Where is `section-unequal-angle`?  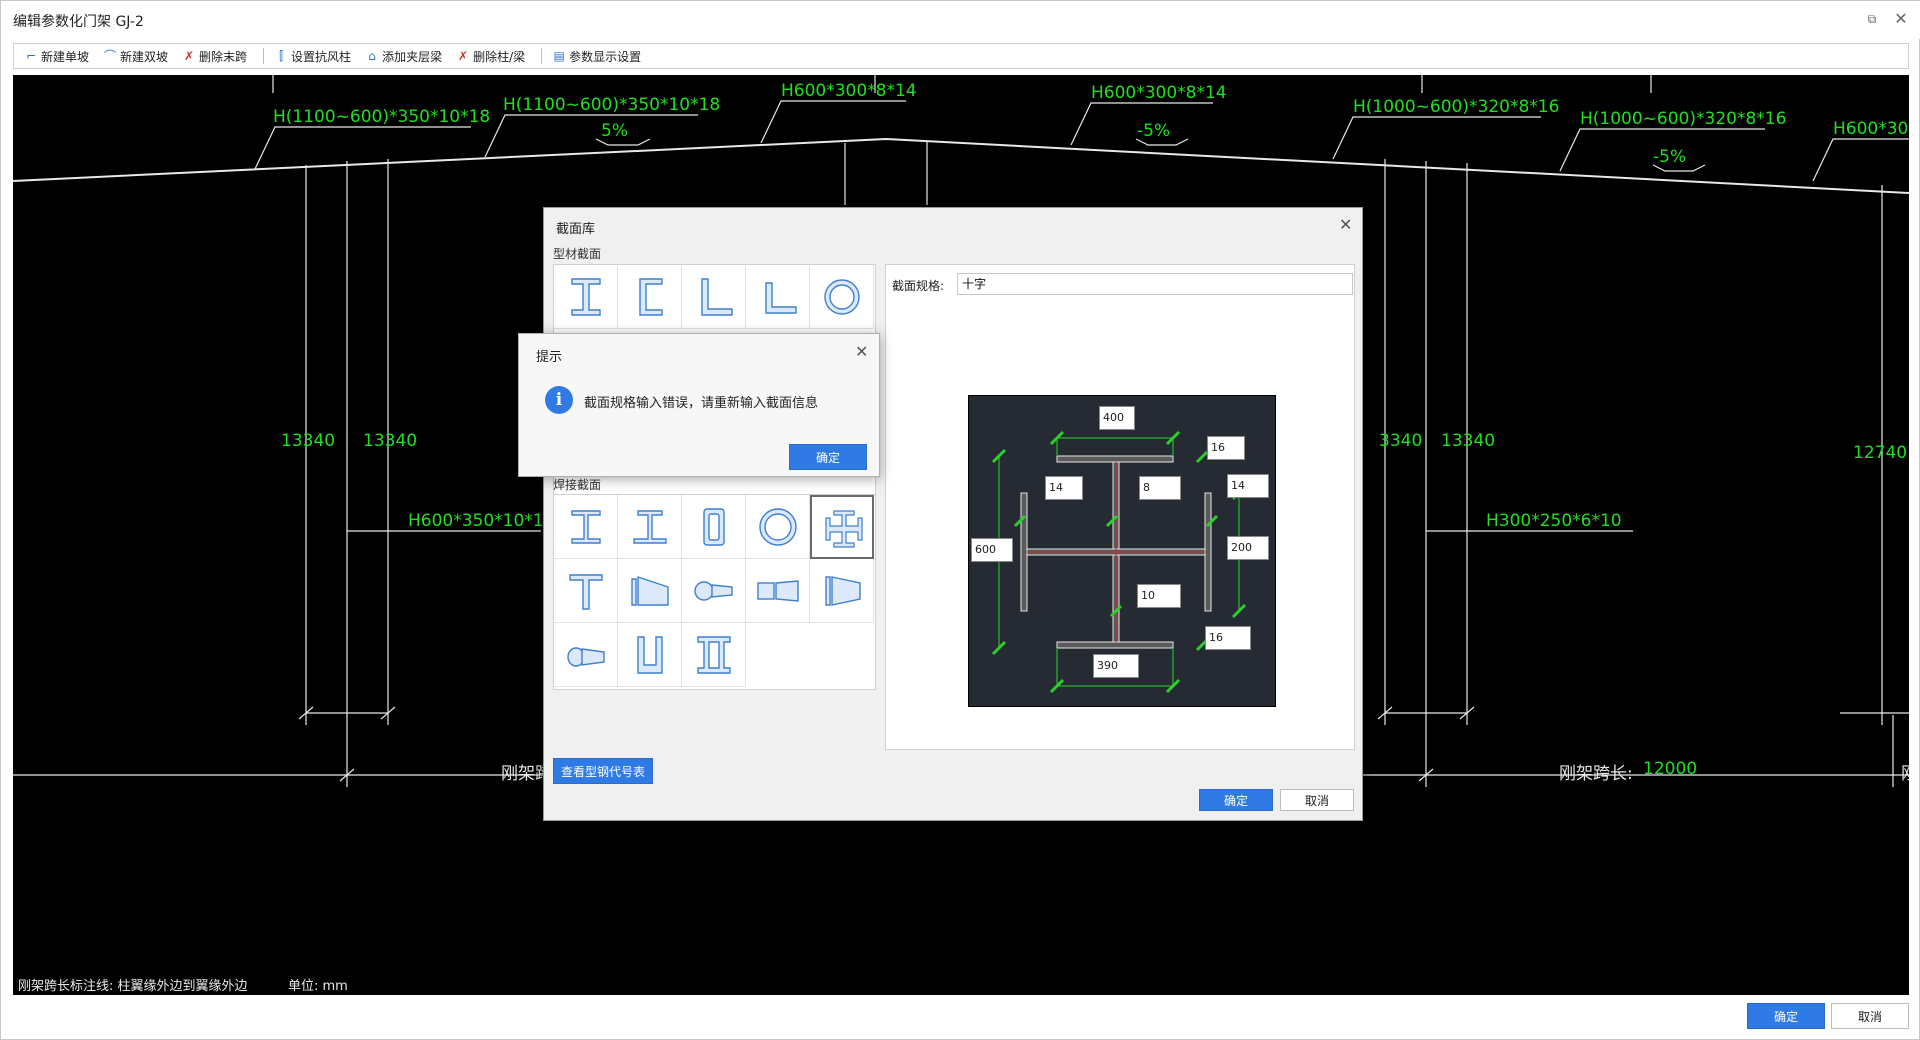
section-unequal-angle is located at coordinates (778, 297).